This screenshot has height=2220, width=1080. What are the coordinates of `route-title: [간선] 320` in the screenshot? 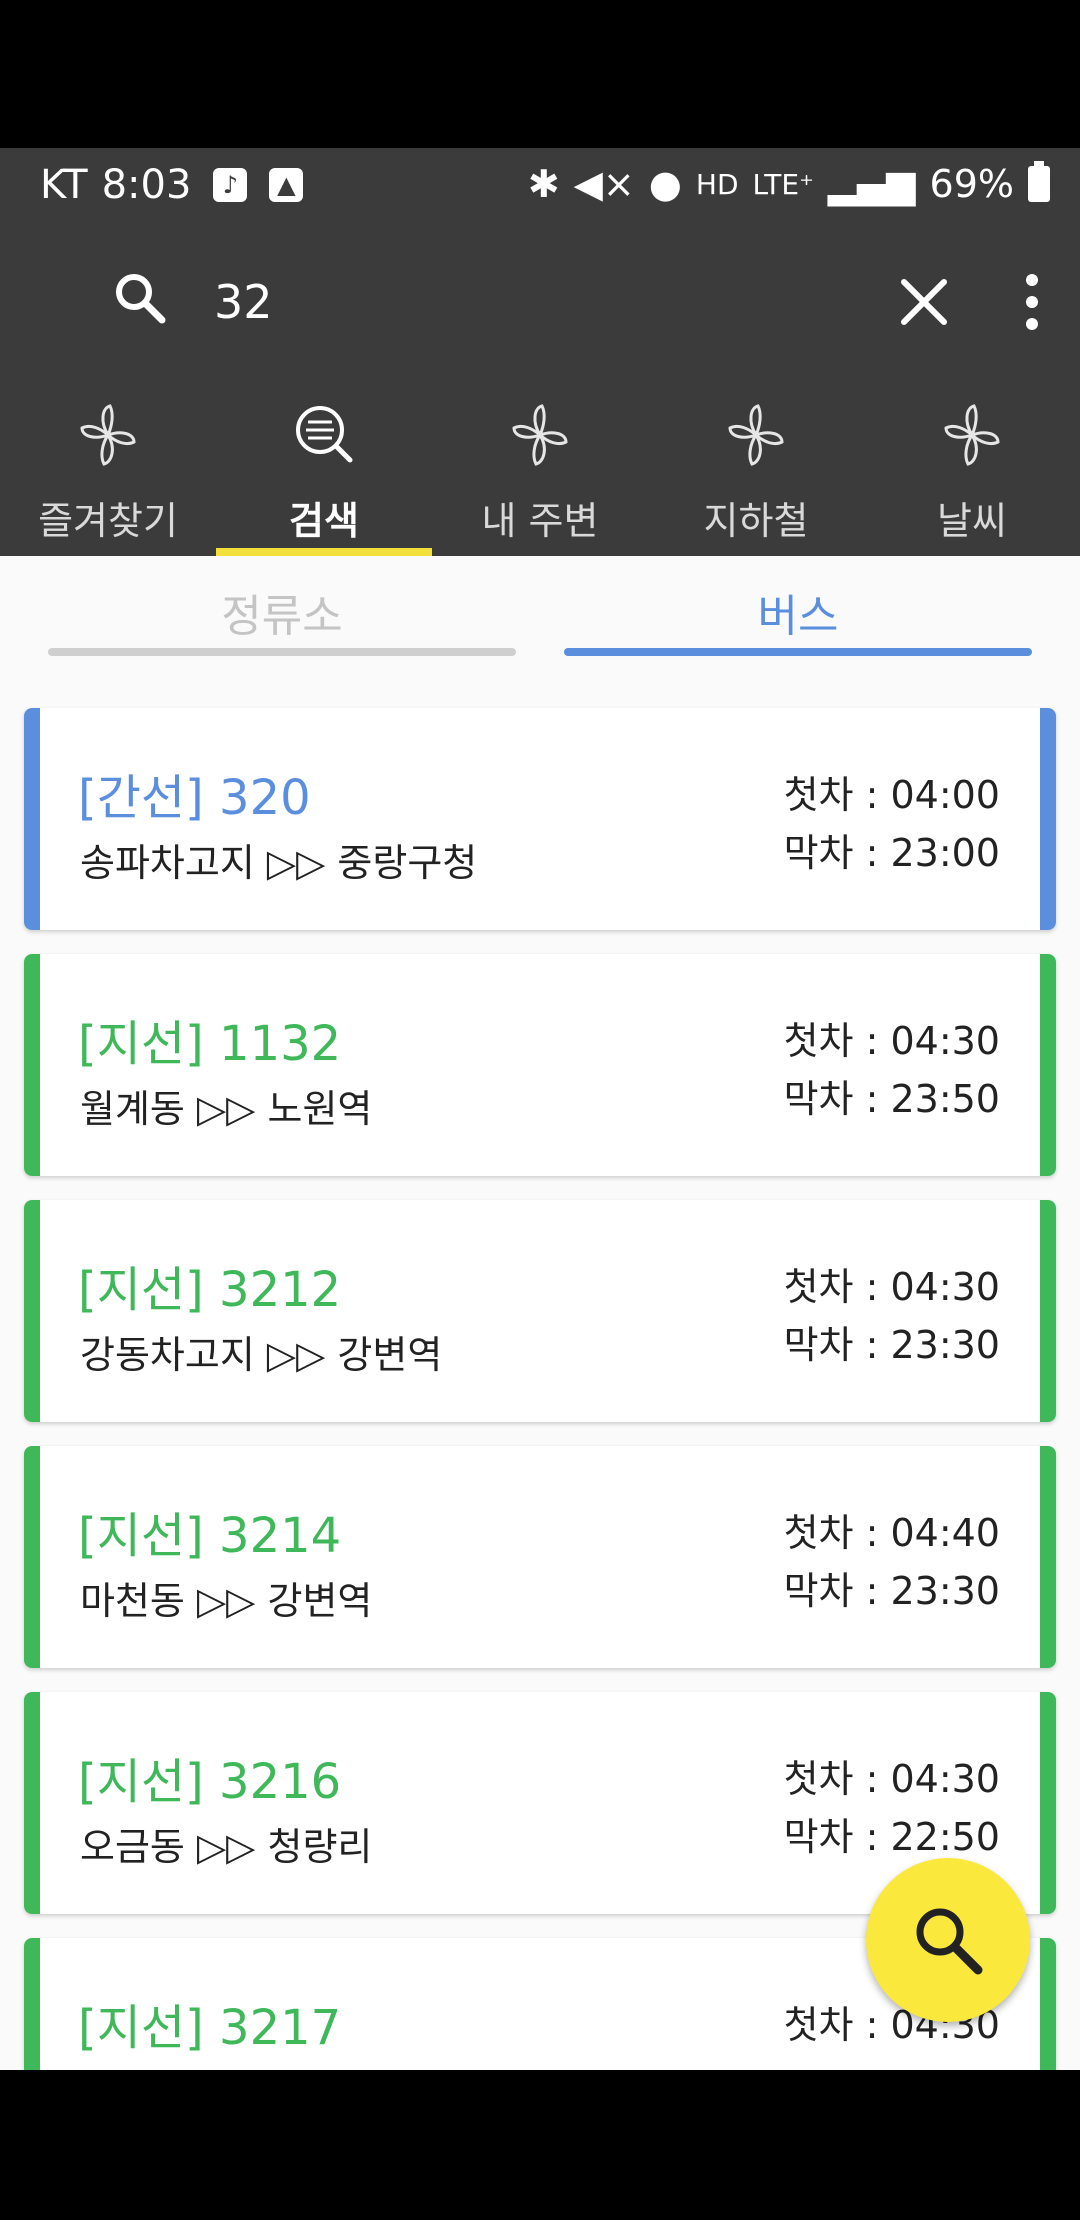 It's located at (194, 798).